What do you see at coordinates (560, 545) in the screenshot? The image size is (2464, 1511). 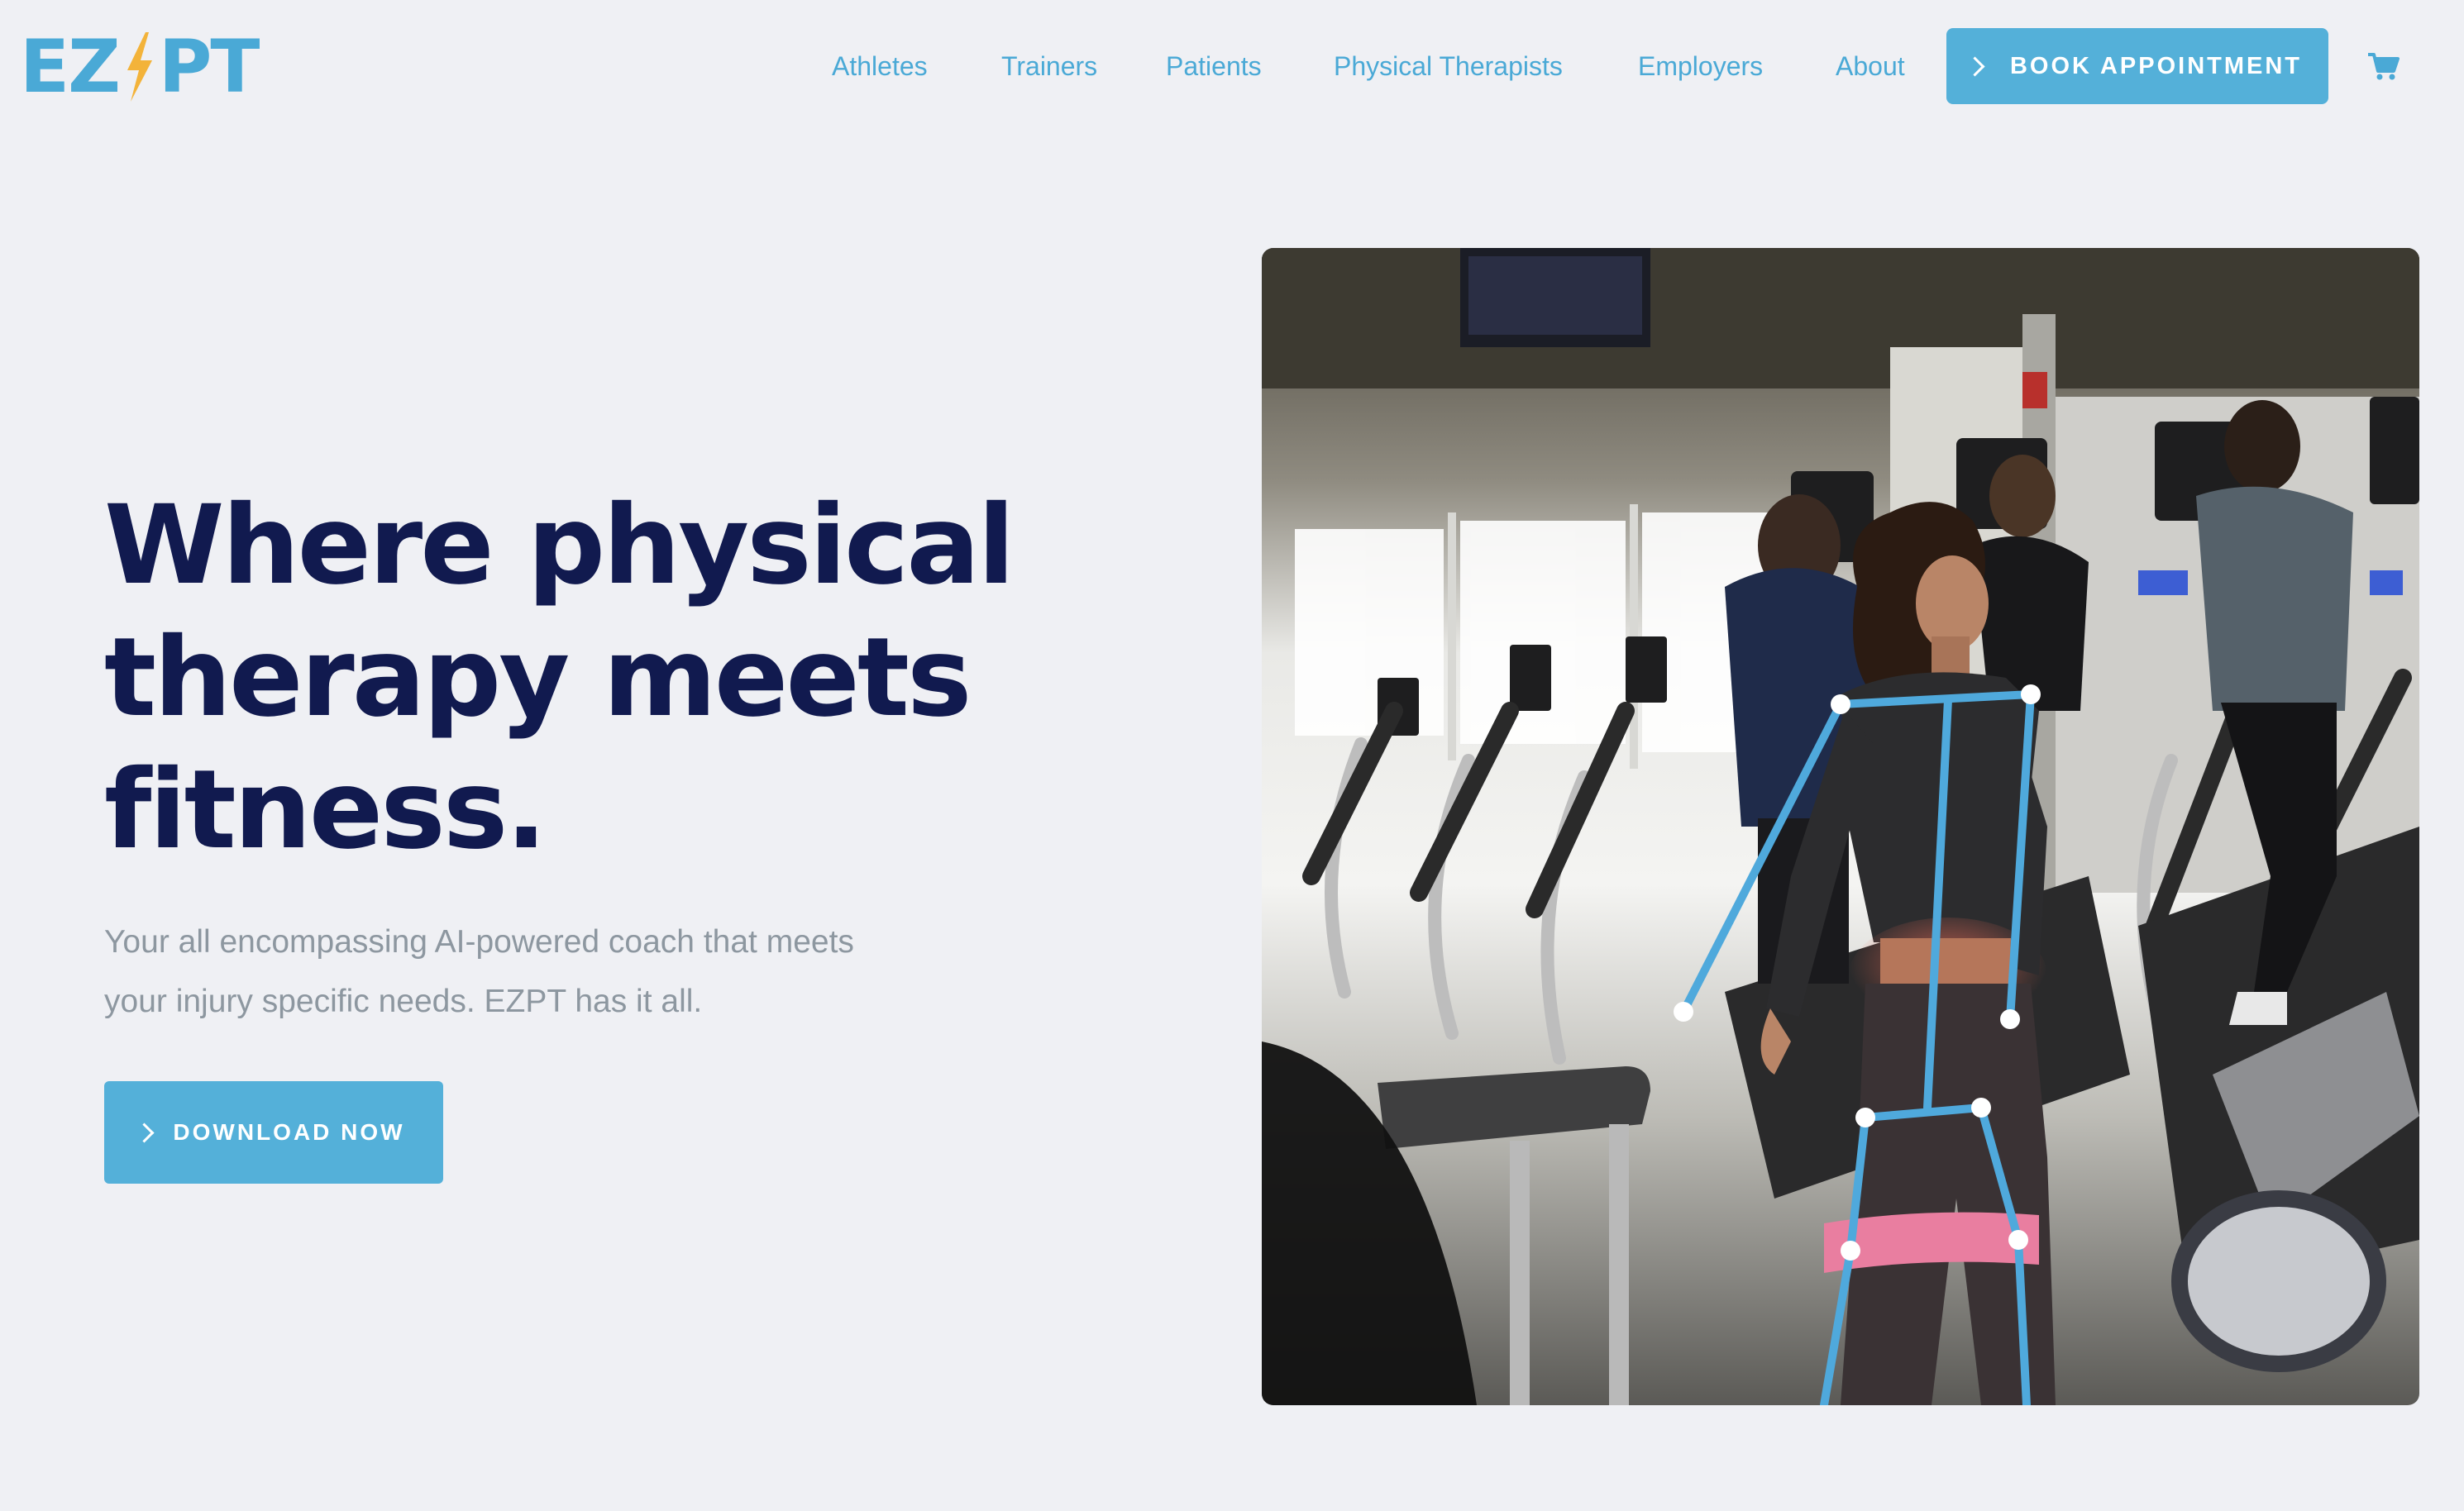 I see `hero-headline-line: Where physical` at bounding box center [560, 545].